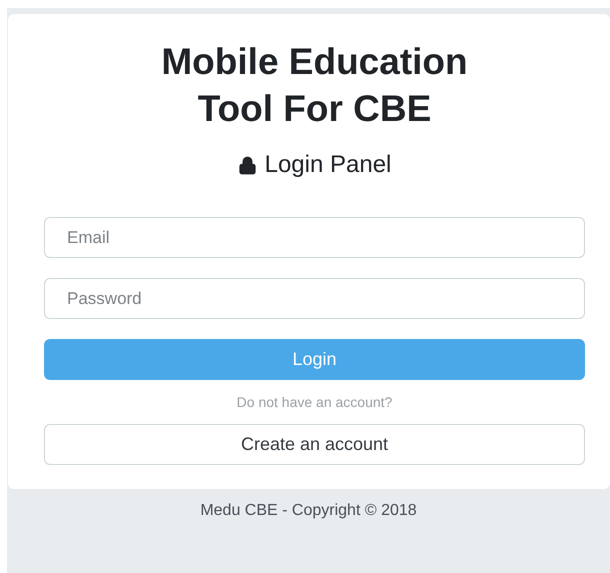 The width and height of the screenshot is (610, 573). I want to click on lock-icon, so click(247, 165).